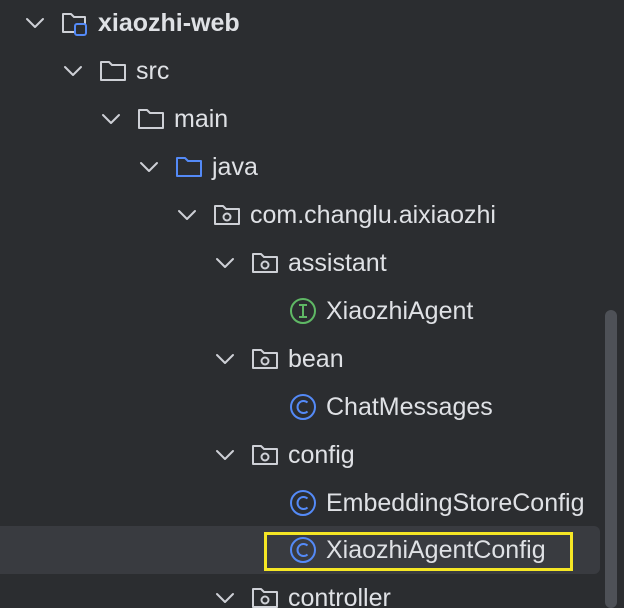 The width and height of the screenshot is (624, 608). I want to click on tree-item-controller: controller, so click(300, 591).